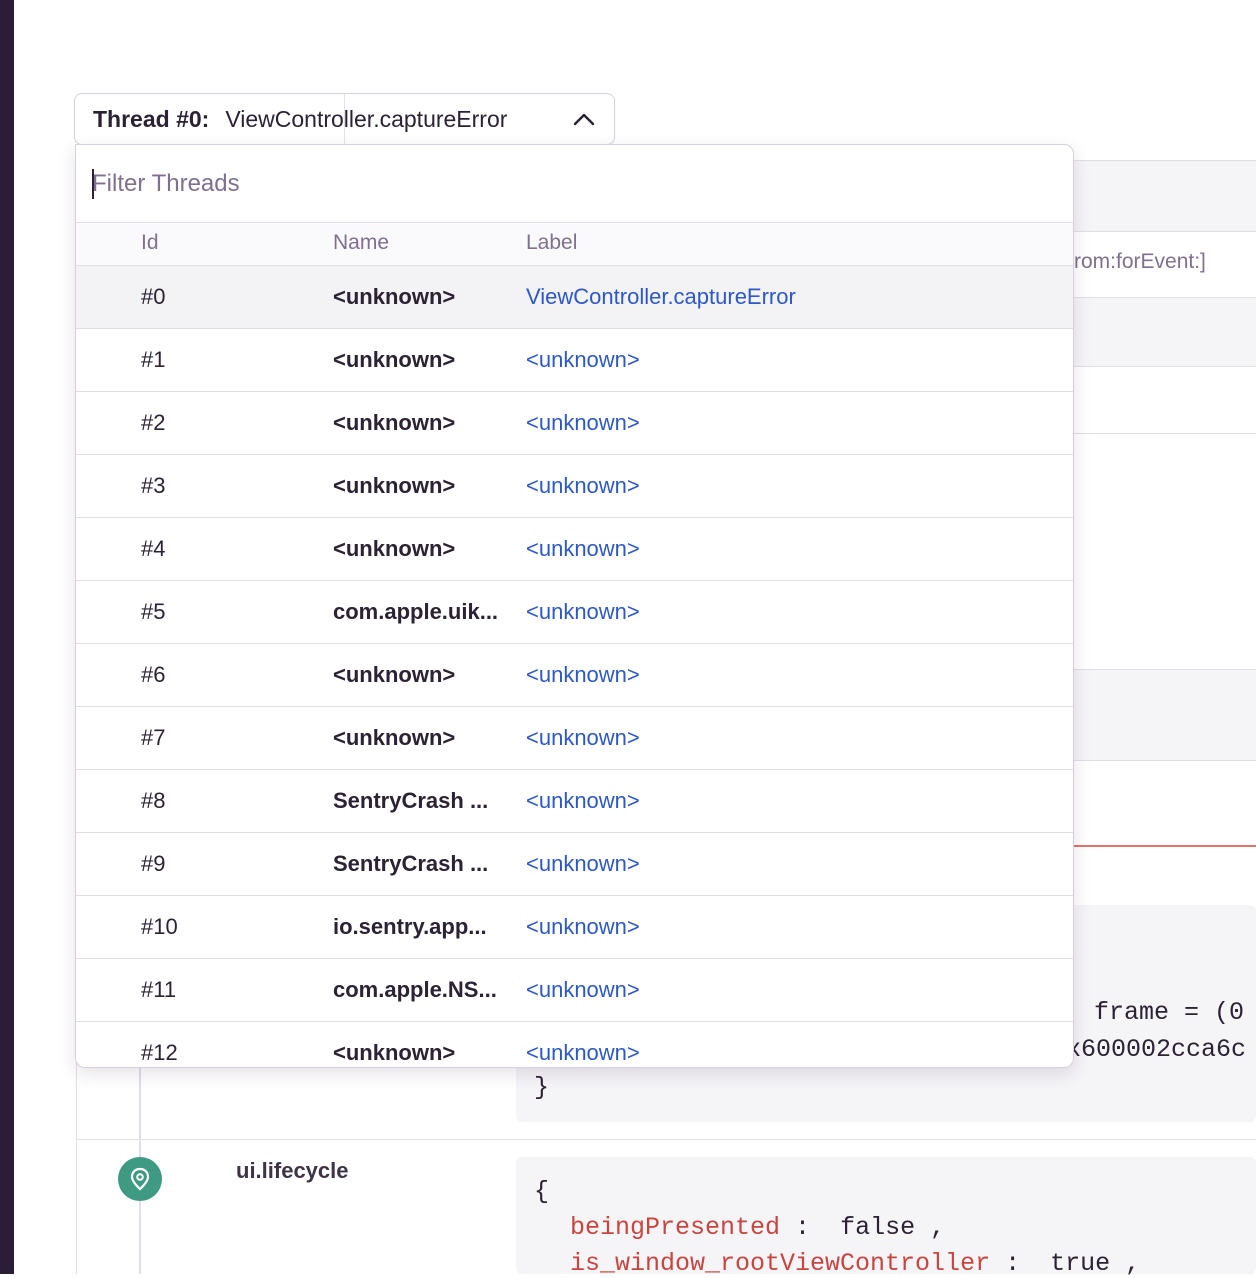 The height and width of the screenshot is (1278, 1256). I want to click on filter-area, so click(574, 184).